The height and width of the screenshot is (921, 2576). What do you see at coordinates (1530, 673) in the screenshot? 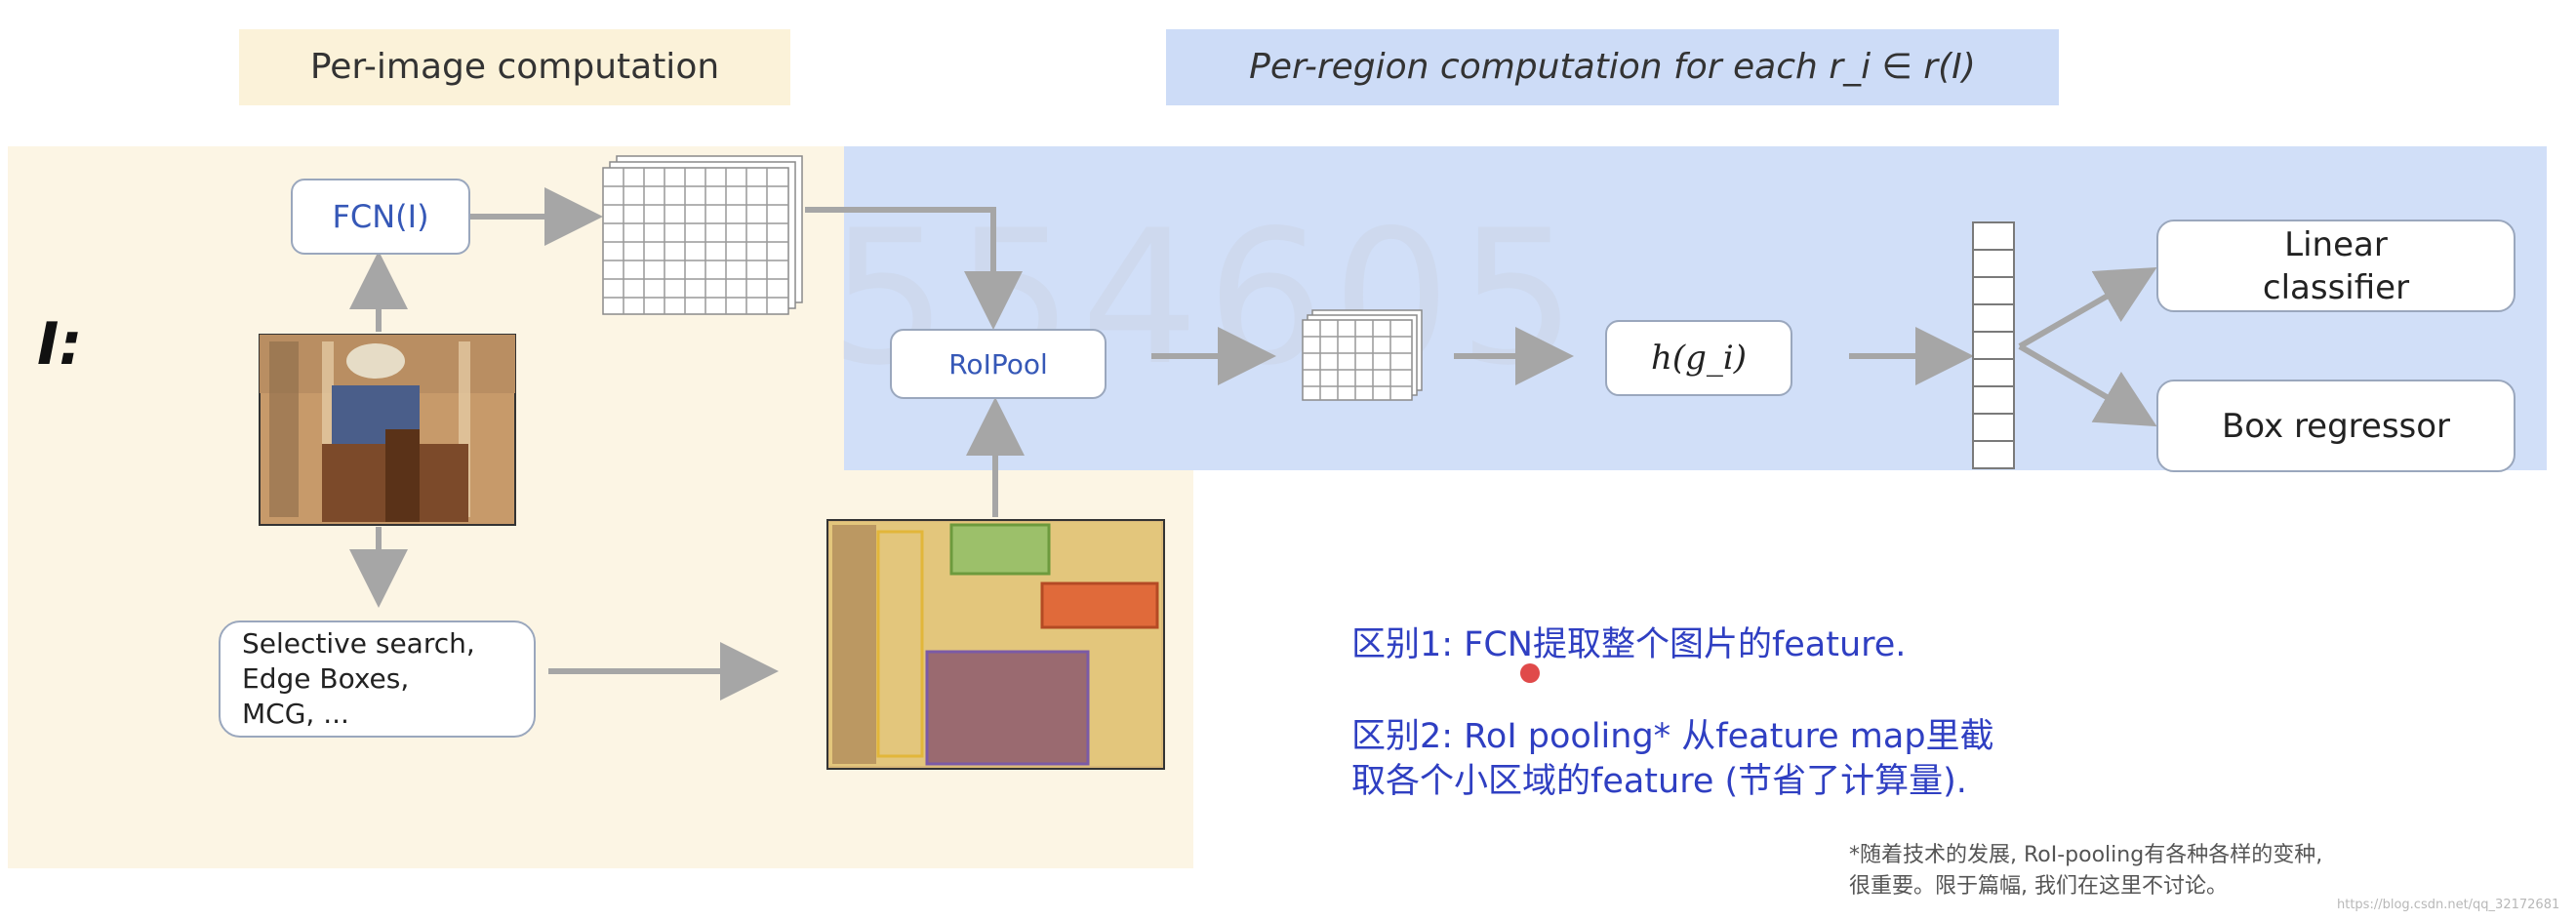
I see `red-dot-marker` at bounding box center [1530, 673].